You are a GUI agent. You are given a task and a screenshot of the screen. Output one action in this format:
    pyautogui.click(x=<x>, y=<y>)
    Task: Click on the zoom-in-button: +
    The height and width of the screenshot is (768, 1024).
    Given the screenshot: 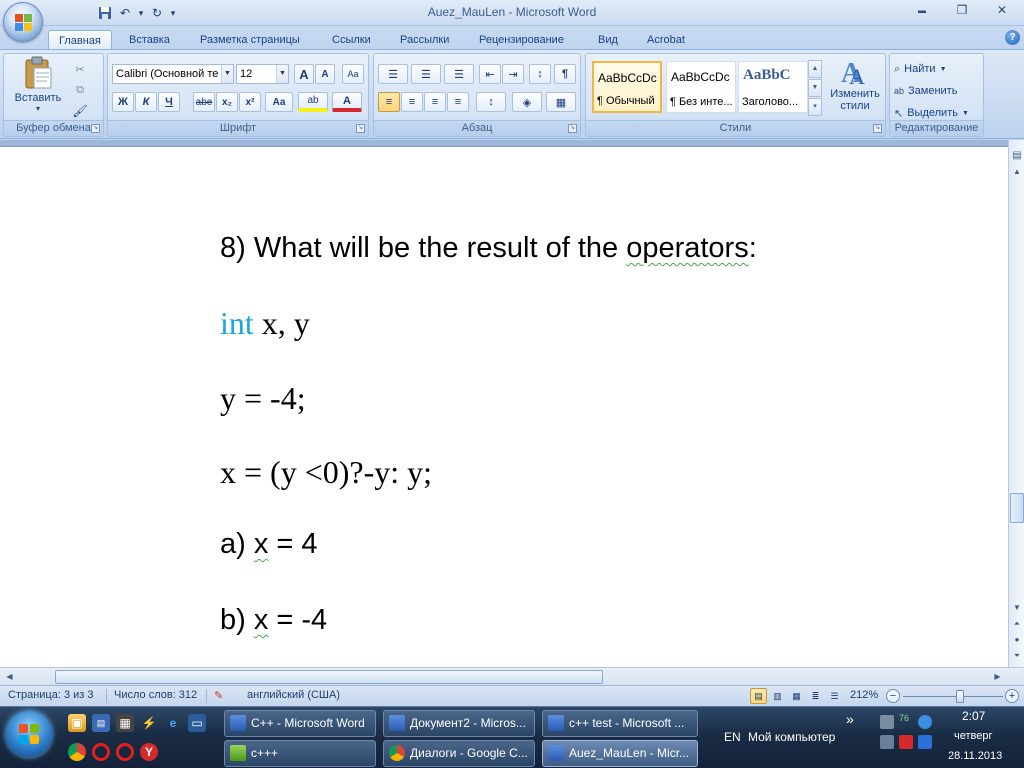 What is the action you would take?
    pyautogui.click(x=1012, y=696)
    